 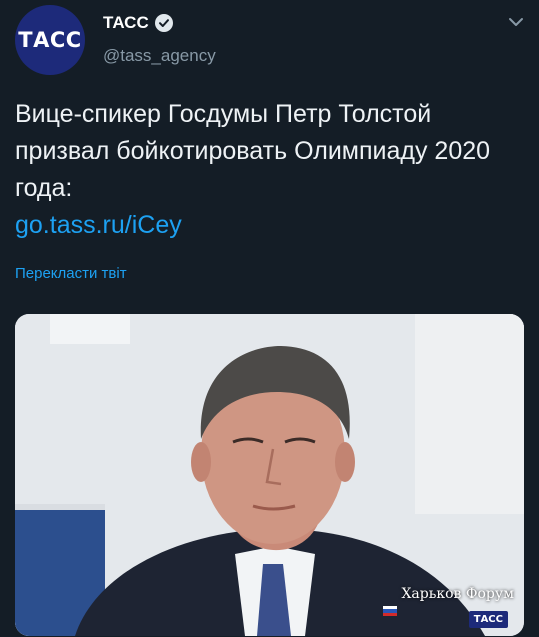 I want to click on avatar-logo-text: ТАСС, so click(x=50, y=40).